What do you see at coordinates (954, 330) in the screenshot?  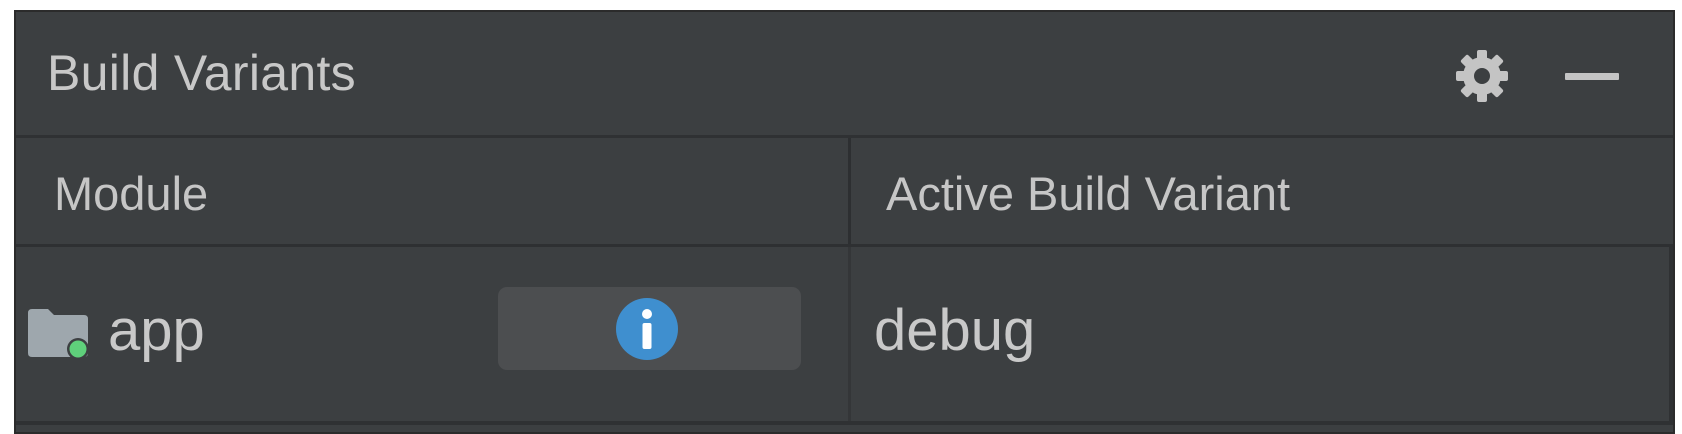 I see `active-build-variant-cell: debug` at bounding box center [954, 330].